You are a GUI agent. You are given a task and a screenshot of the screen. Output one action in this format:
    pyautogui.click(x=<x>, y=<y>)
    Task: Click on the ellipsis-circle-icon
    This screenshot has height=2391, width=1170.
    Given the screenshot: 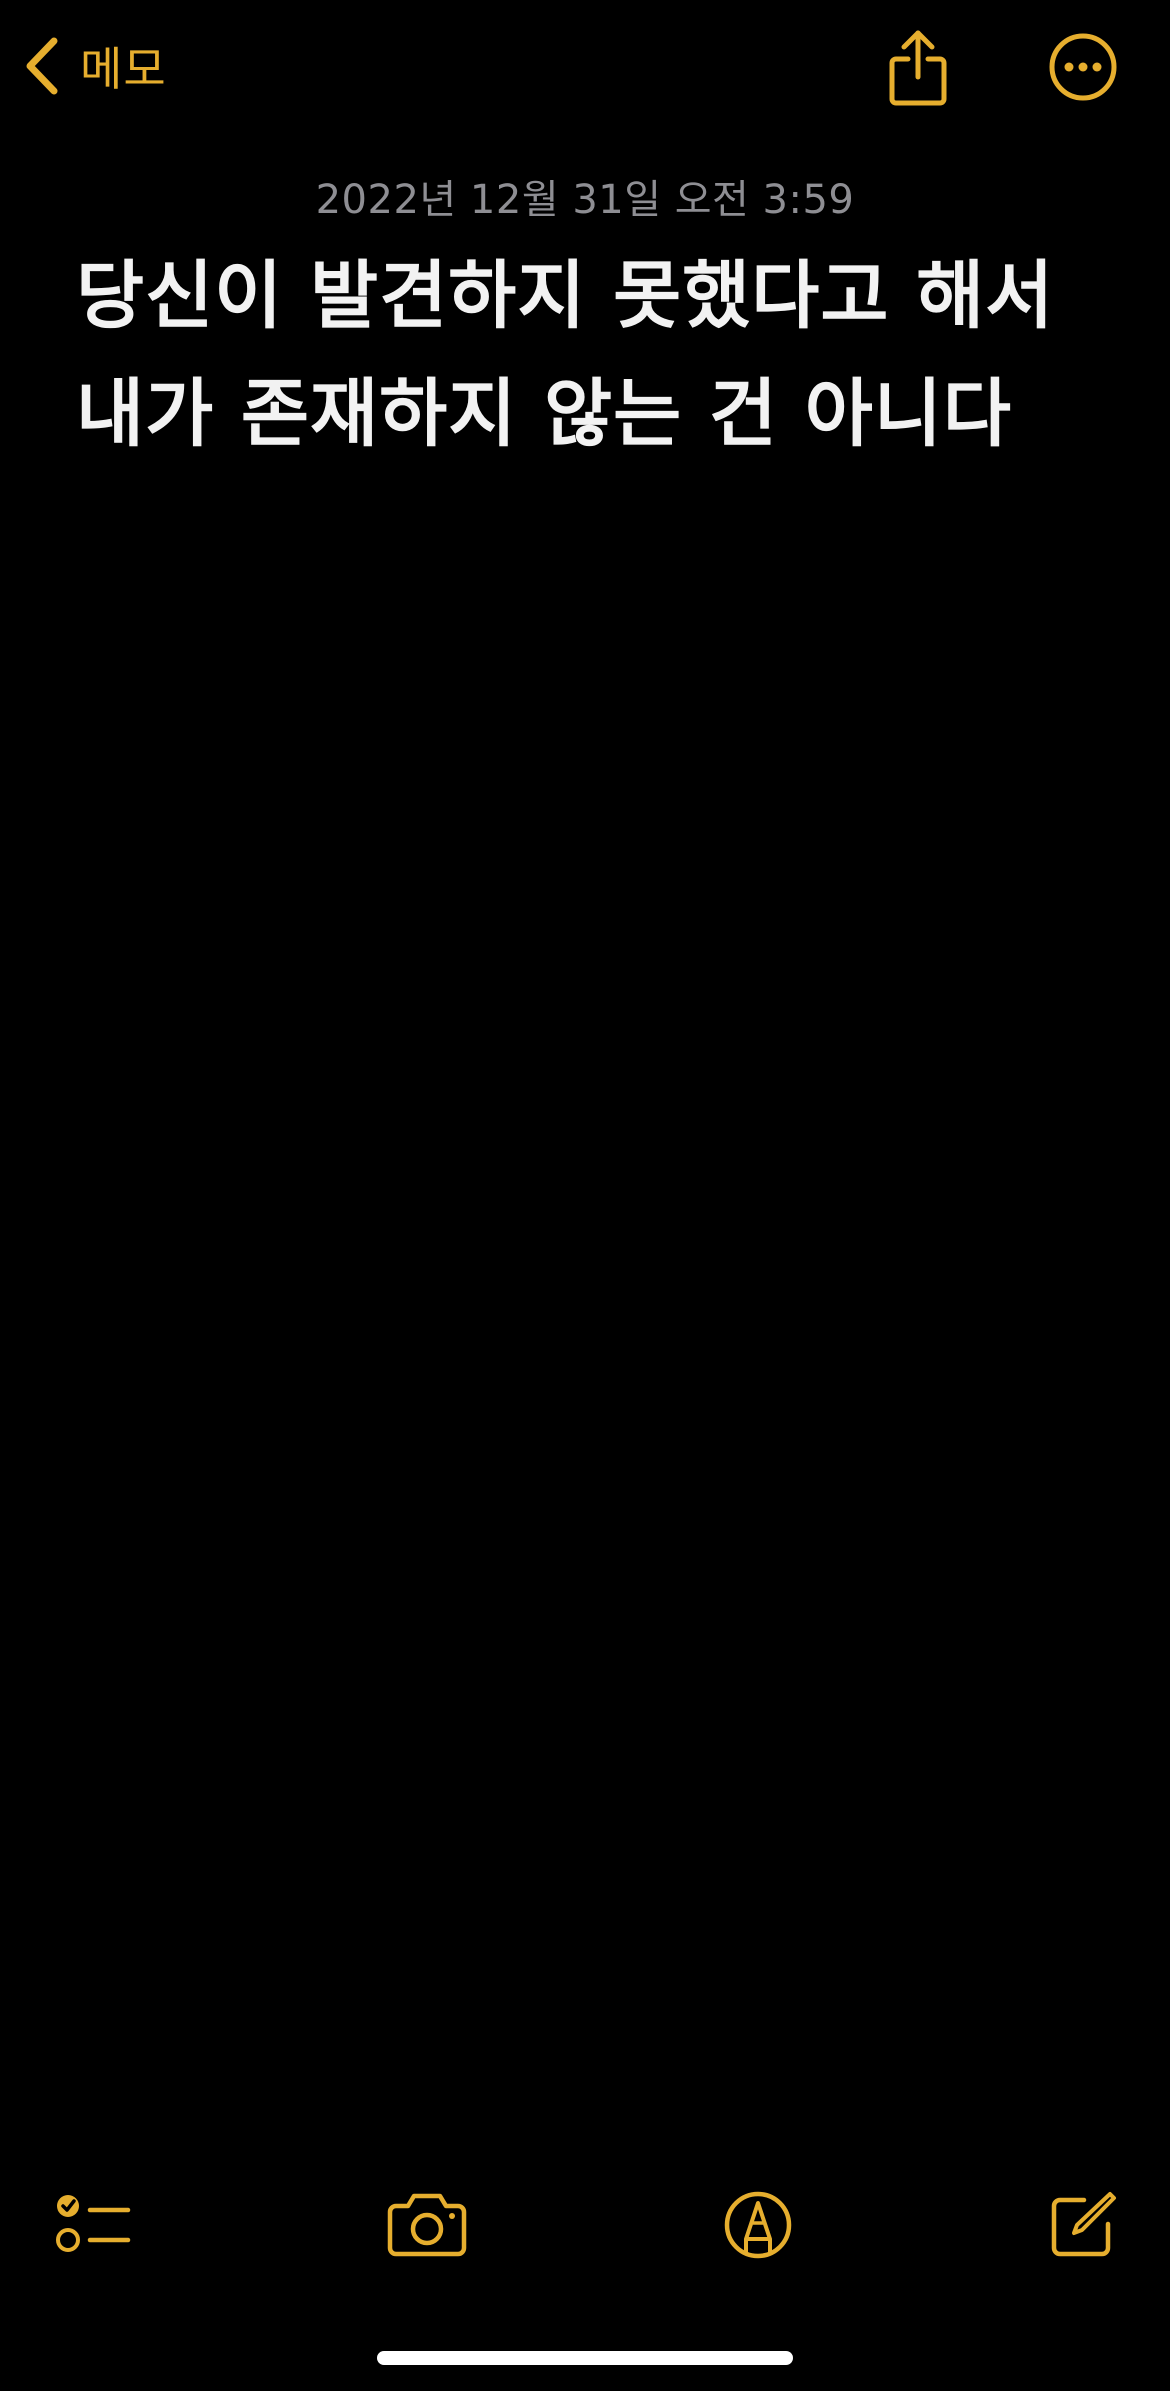 What is the action you would take?
    pyautogui.click(x=1083, y=67)
    